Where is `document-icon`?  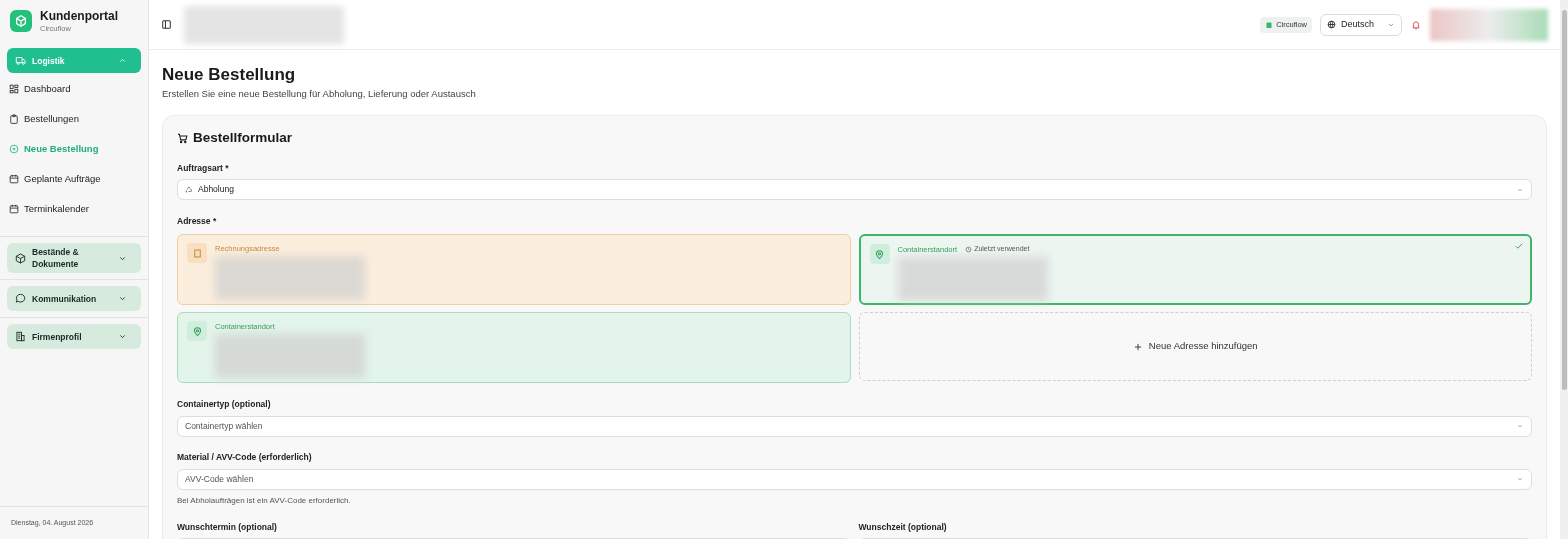
document-icon is located at coordinates (197, 253).